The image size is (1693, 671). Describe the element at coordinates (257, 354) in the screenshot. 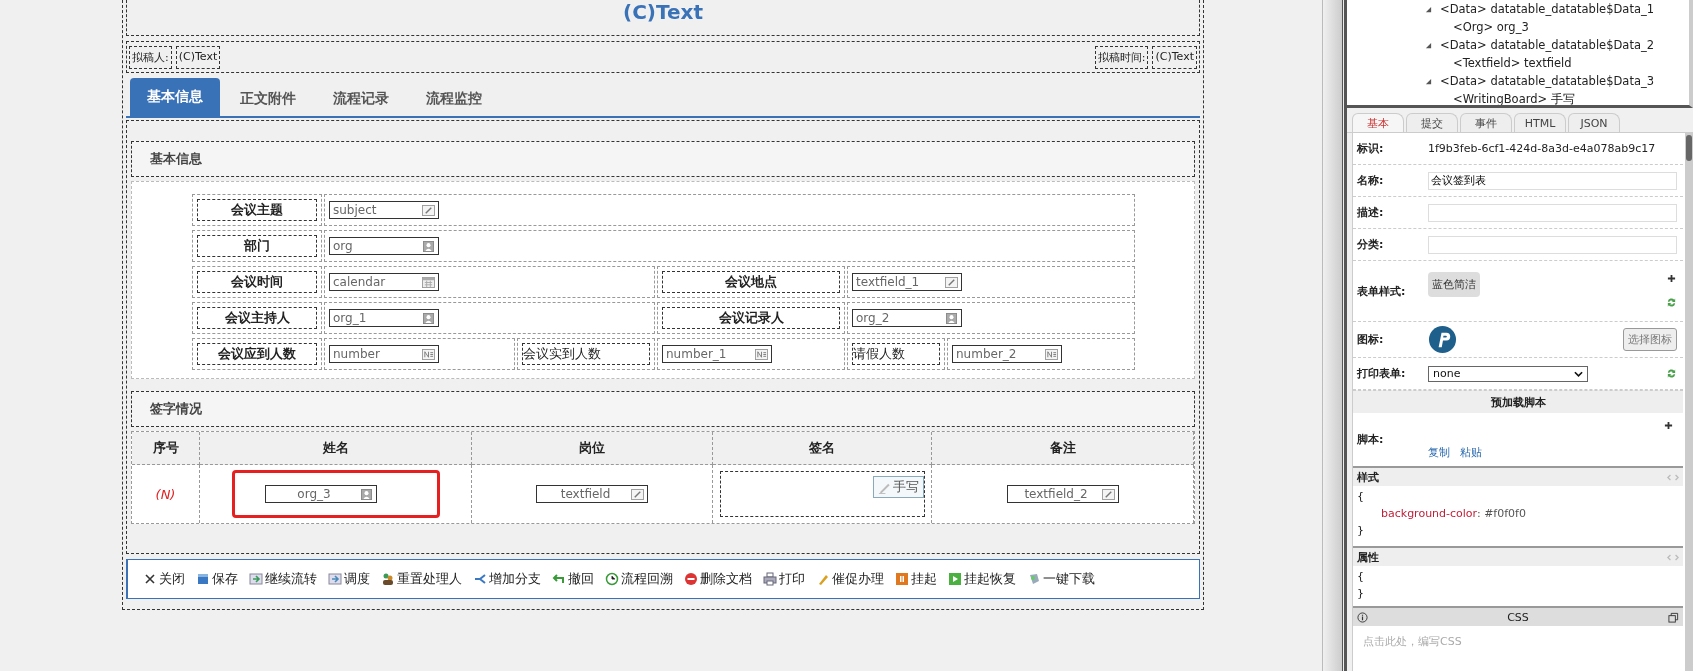

I see `field-label: 会议应到人数` at that location.